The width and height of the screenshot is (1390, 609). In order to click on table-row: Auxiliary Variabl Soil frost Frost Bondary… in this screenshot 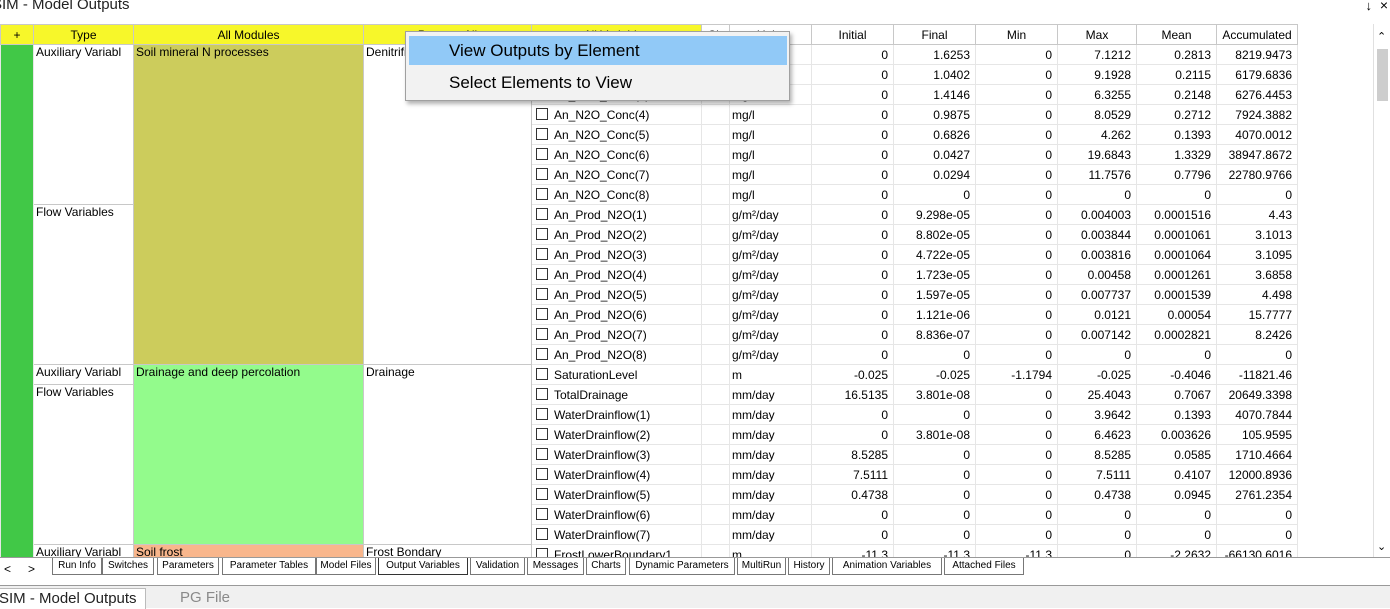, I will do `click(649, 550)`.